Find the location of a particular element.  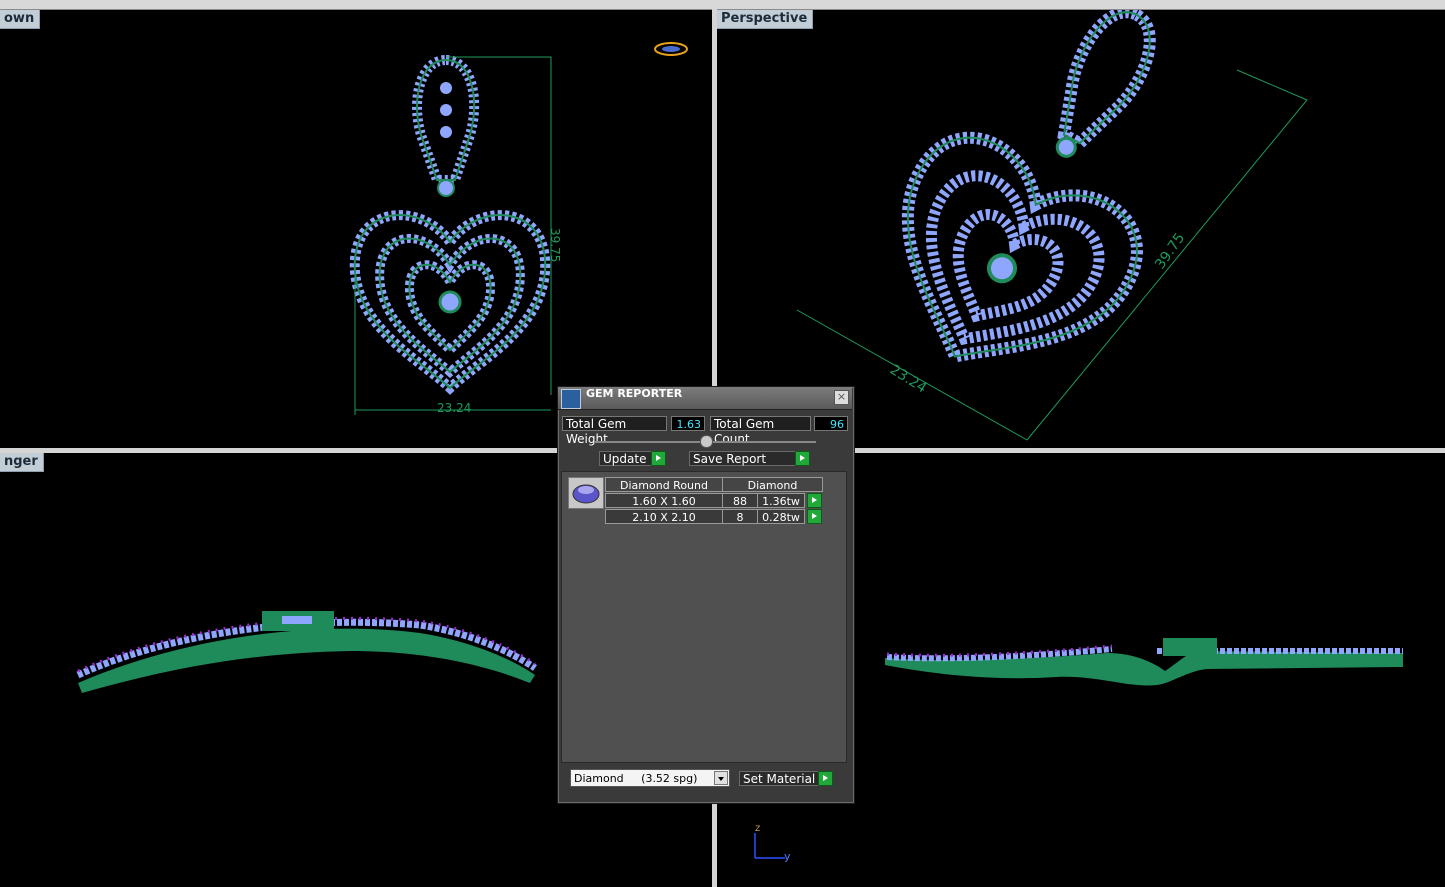

table-header-diamond-round: Diamond Round is located at coordinates (664, 484).